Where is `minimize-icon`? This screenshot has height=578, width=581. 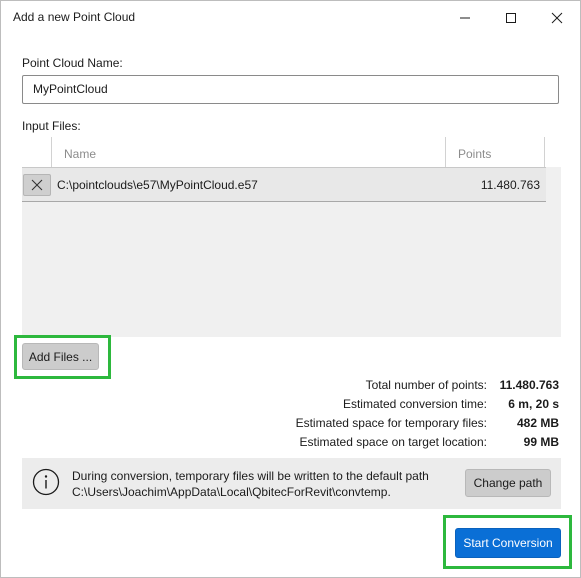 minimize-icon is located at coordinates (465, 18).